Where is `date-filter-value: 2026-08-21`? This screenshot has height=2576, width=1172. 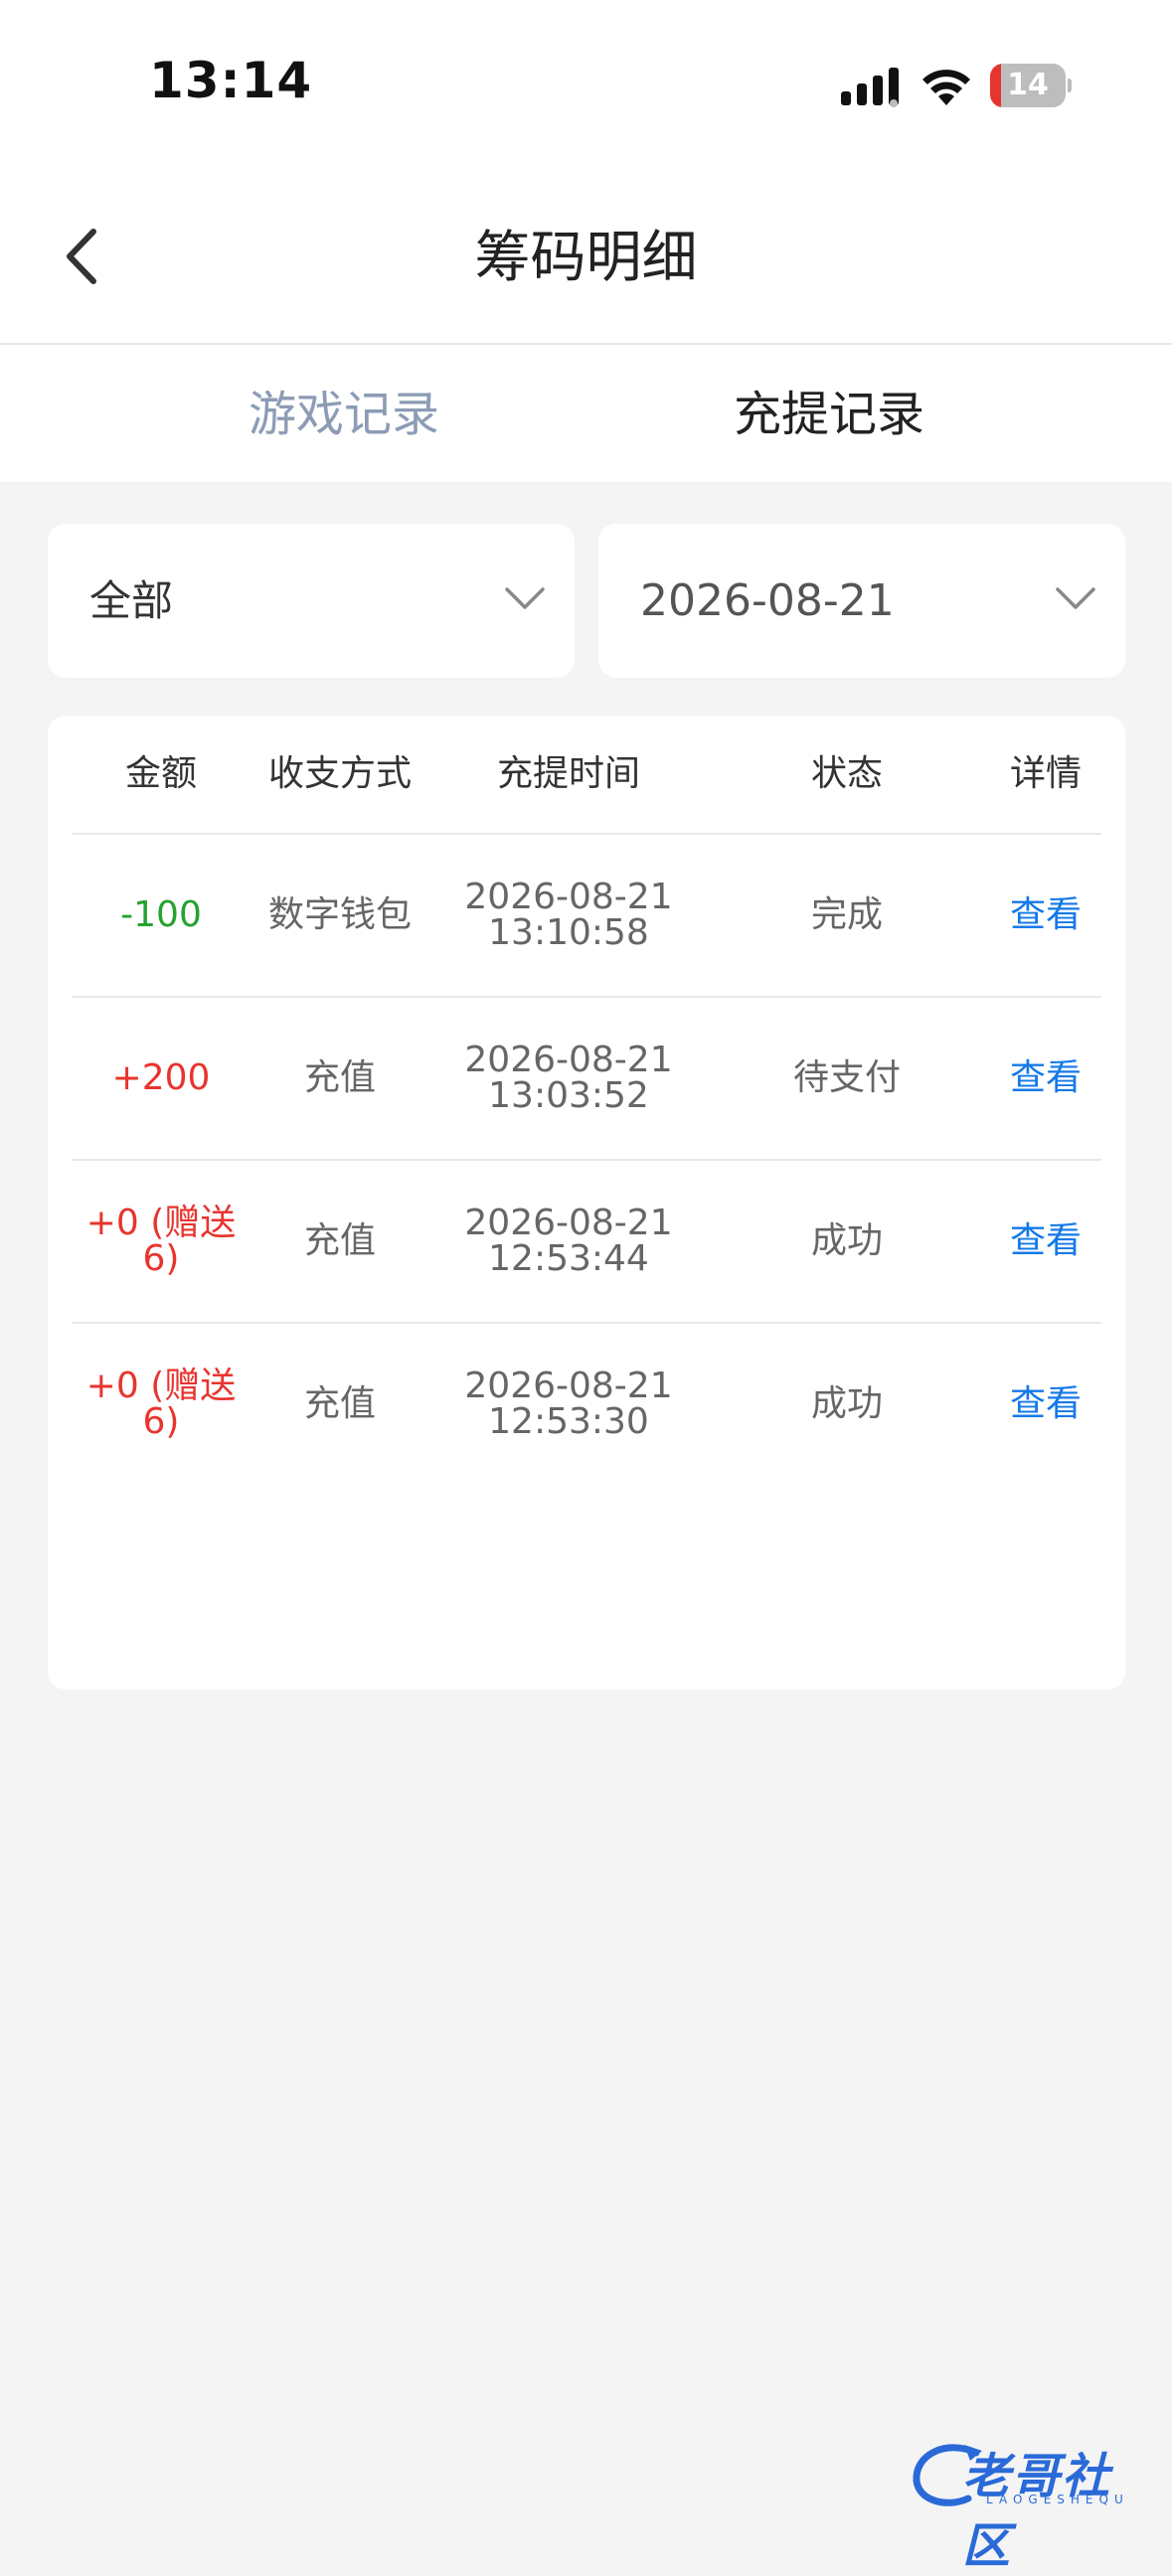
date-filter-value: 2026-08-21 is located at coordinates (768, 600).